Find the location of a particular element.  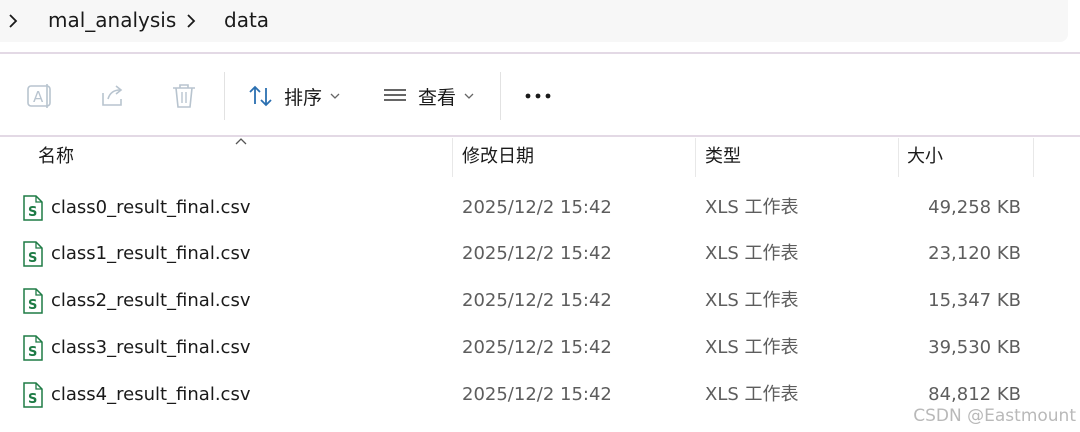

sort-button: 排序 is located at coordinates (294, 96).